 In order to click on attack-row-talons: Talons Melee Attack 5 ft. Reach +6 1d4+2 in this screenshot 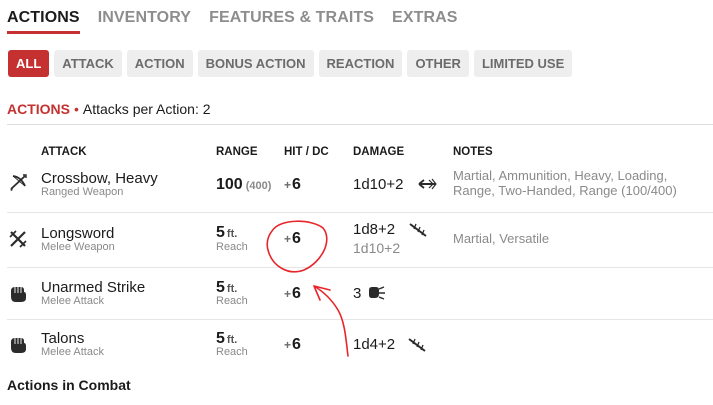, I will do `click(356, 345)`.